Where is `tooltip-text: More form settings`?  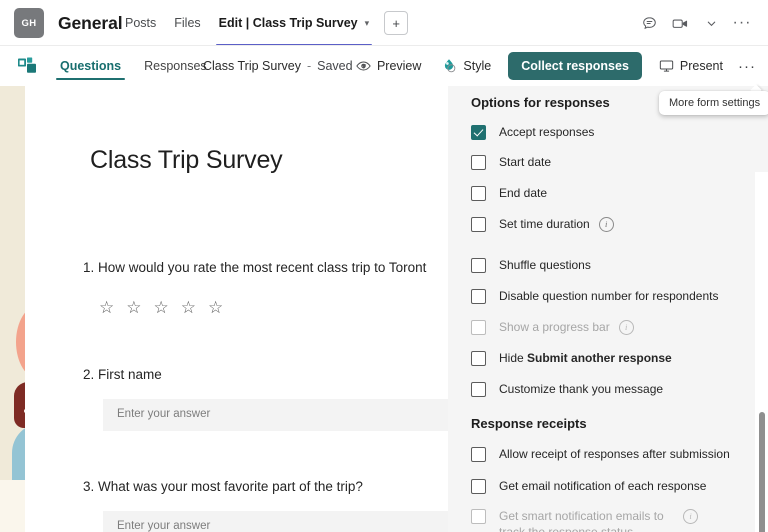 tooltip-text: More form settings is located at coordinates (715, 103).